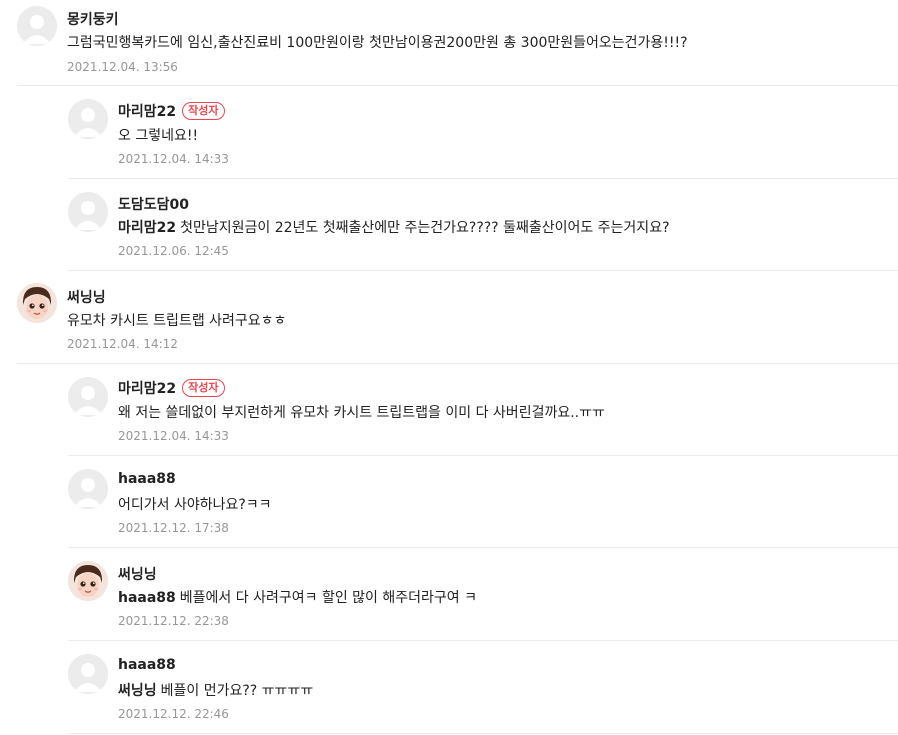 The width and height of the screenshot is (898, 735). What do you see at coordinates (153, 204) in the screenshot?
I see `comment-author: 도담도담00` at bounding box center [153, 204].